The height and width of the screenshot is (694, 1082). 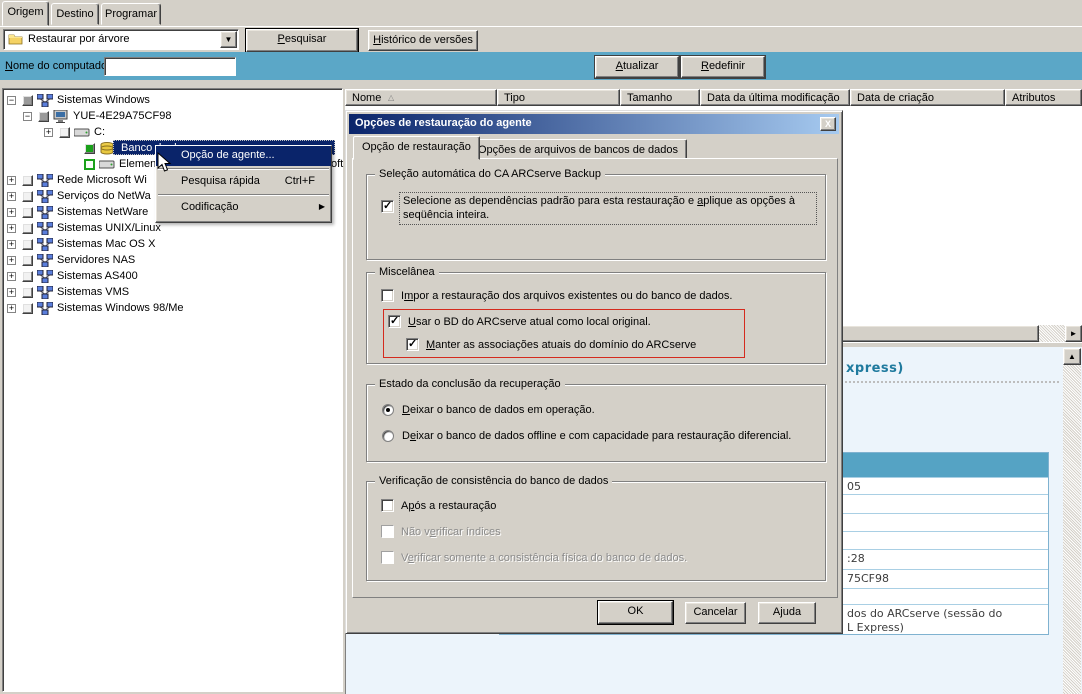 I want to click on chevron-down-icon: ▼, so click(x=228, y=39).